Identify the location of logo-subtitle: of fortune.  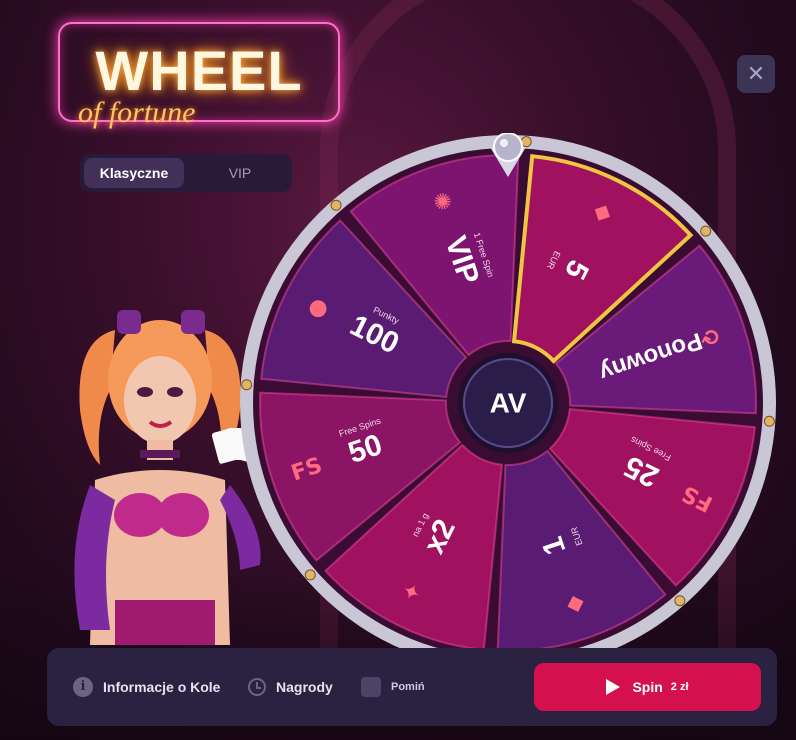
(137, 112).